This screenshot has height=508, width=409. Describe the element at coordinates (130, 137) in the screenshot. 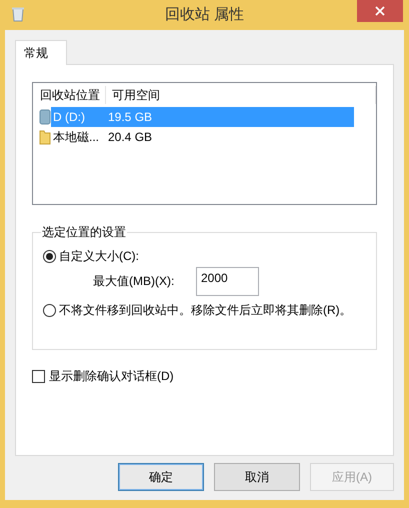

I see `free-space: 20.4 GB` at that location.